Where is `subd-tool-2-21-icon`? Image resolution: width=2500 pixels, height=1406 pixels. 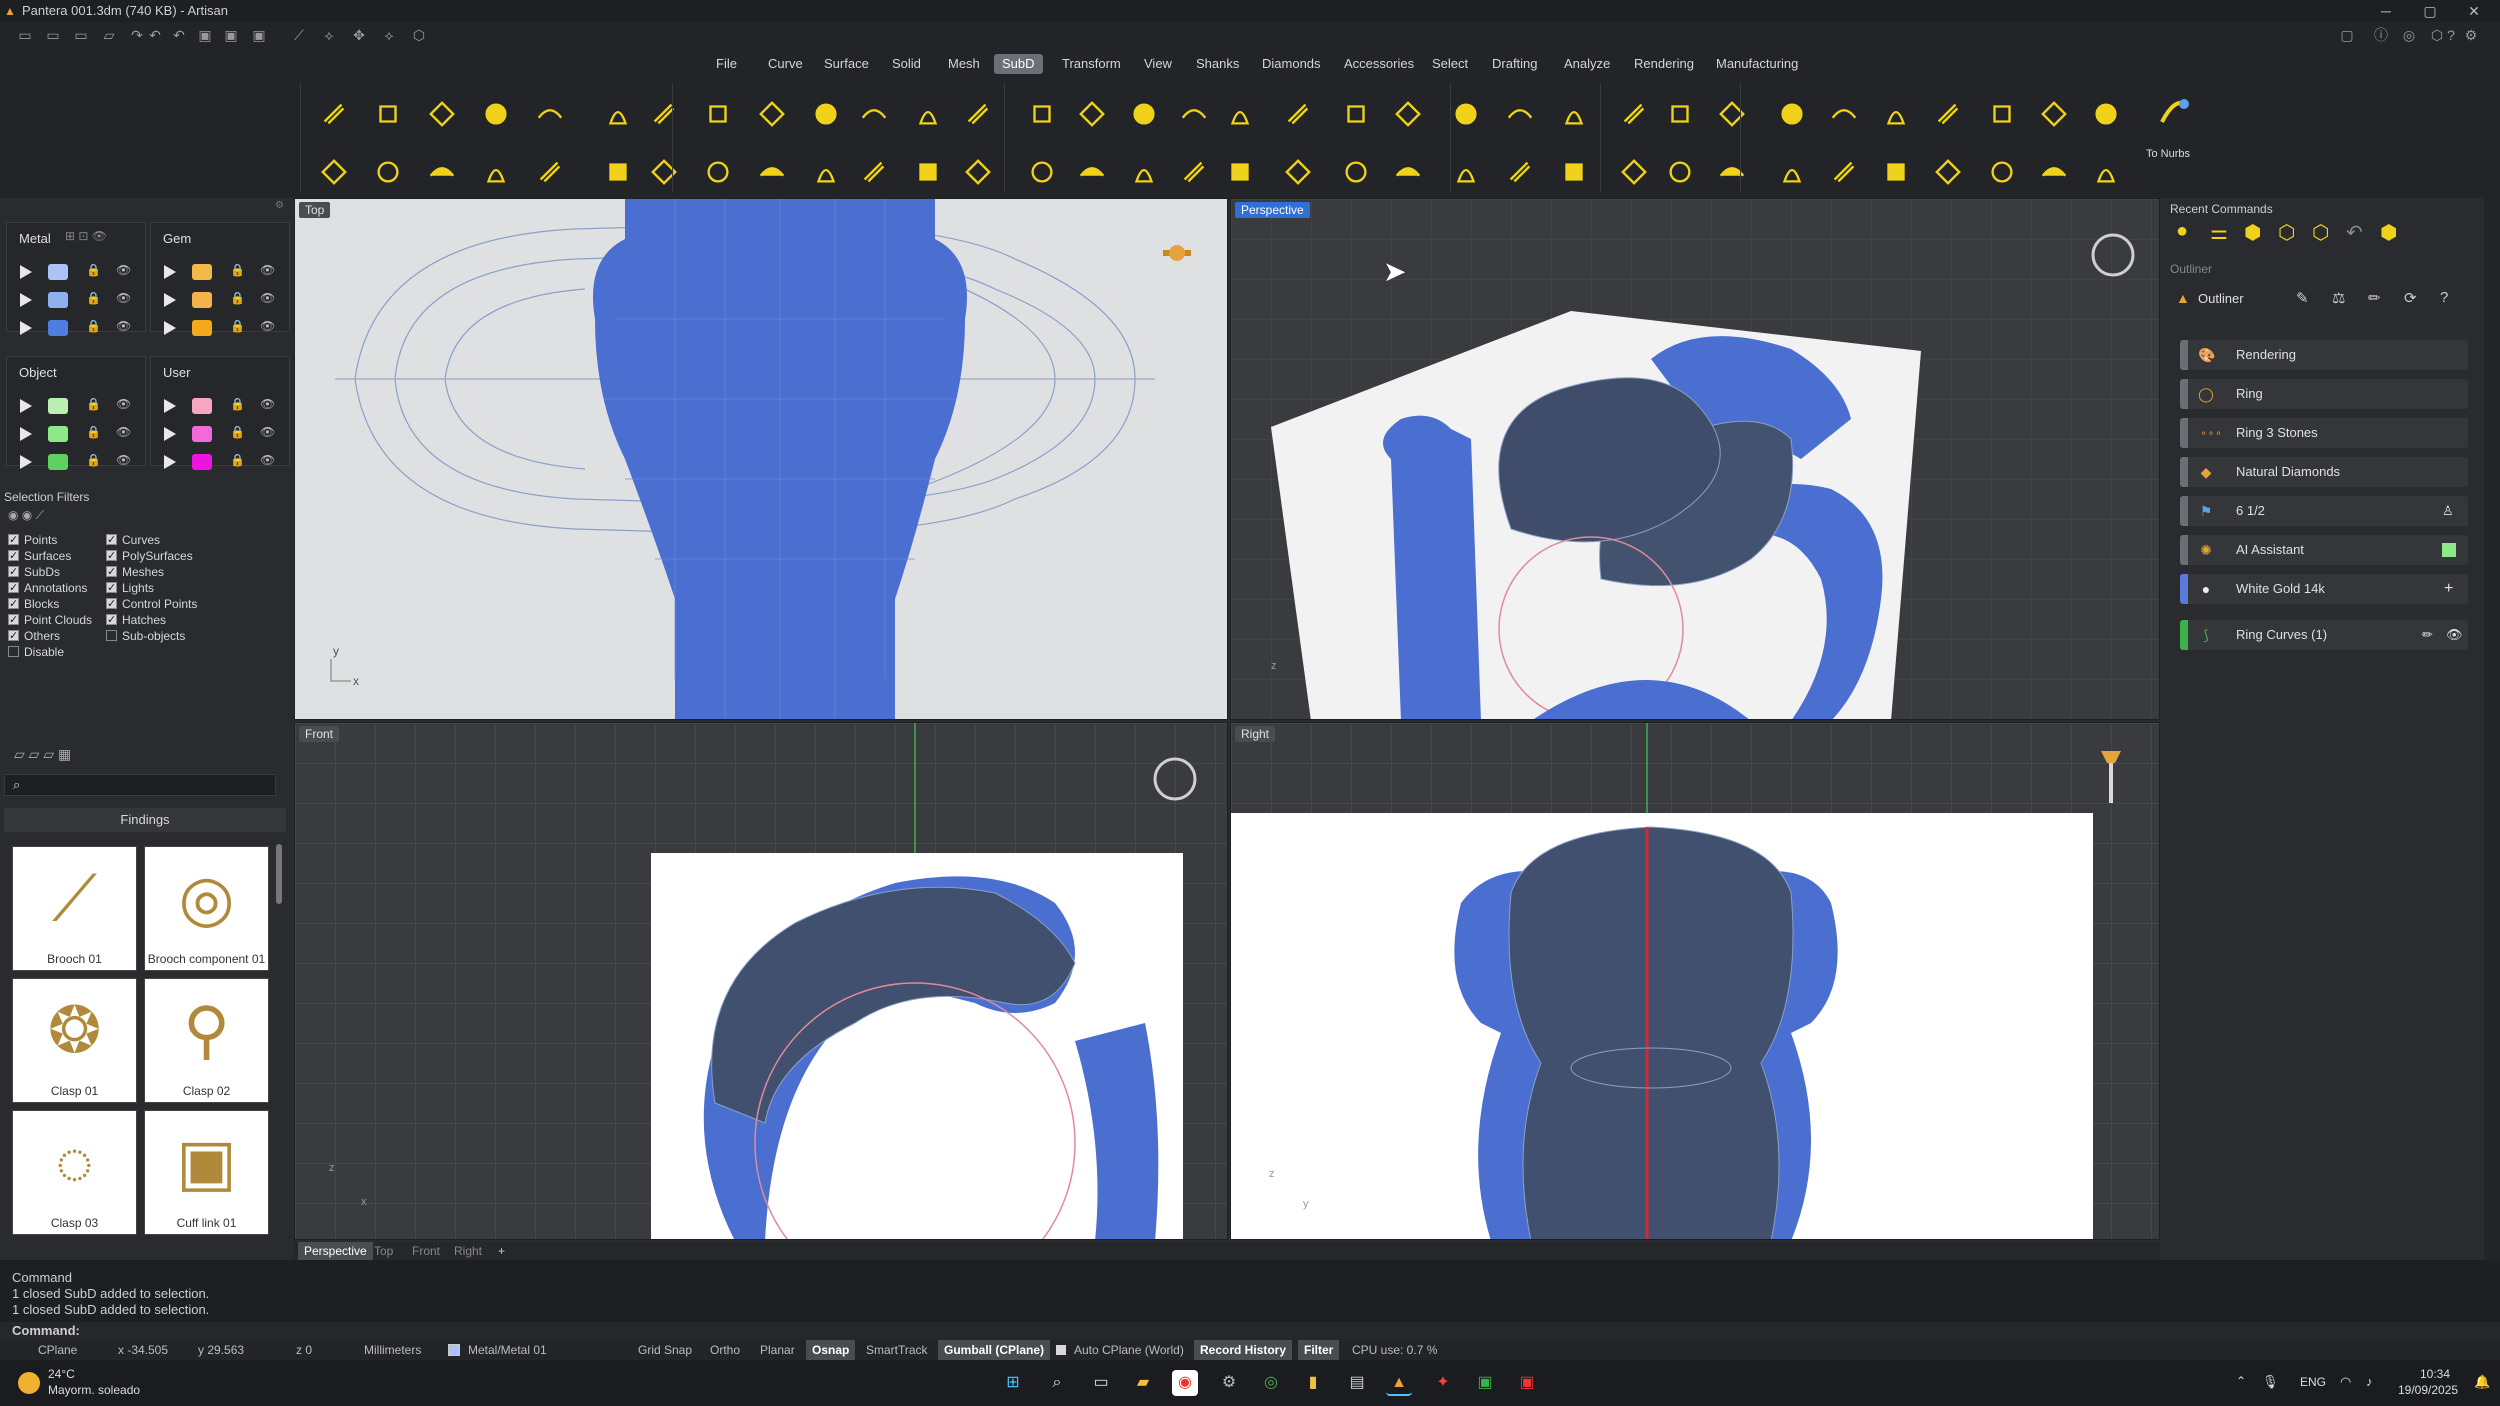 subd-tool-2-21-icon is located at coordinates (1408, 172).